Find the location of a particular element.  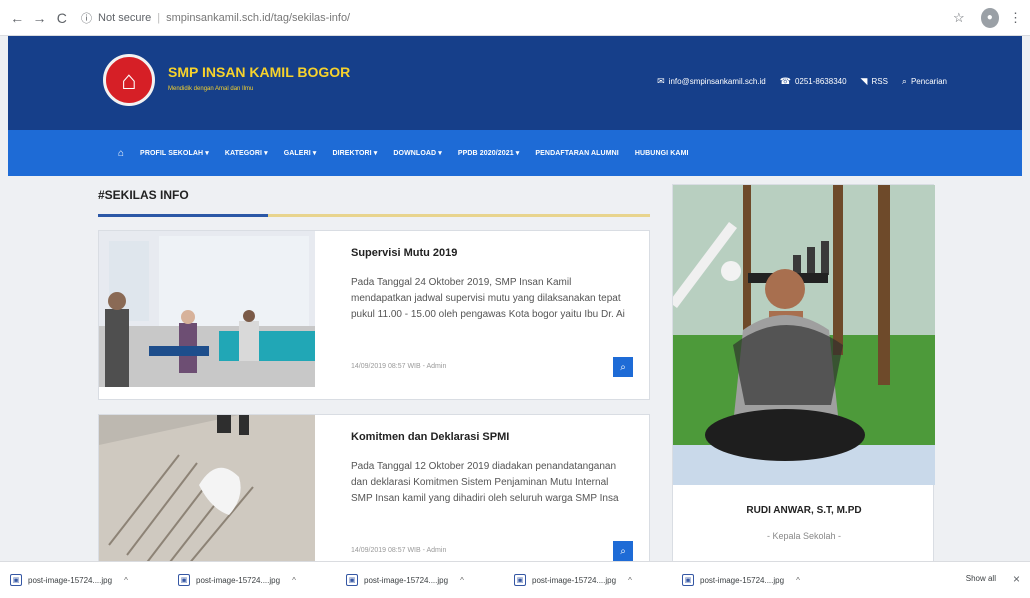

site-tagline: Mendidik dengan Amal dan Ilmu is located at coordinates (211, 89).